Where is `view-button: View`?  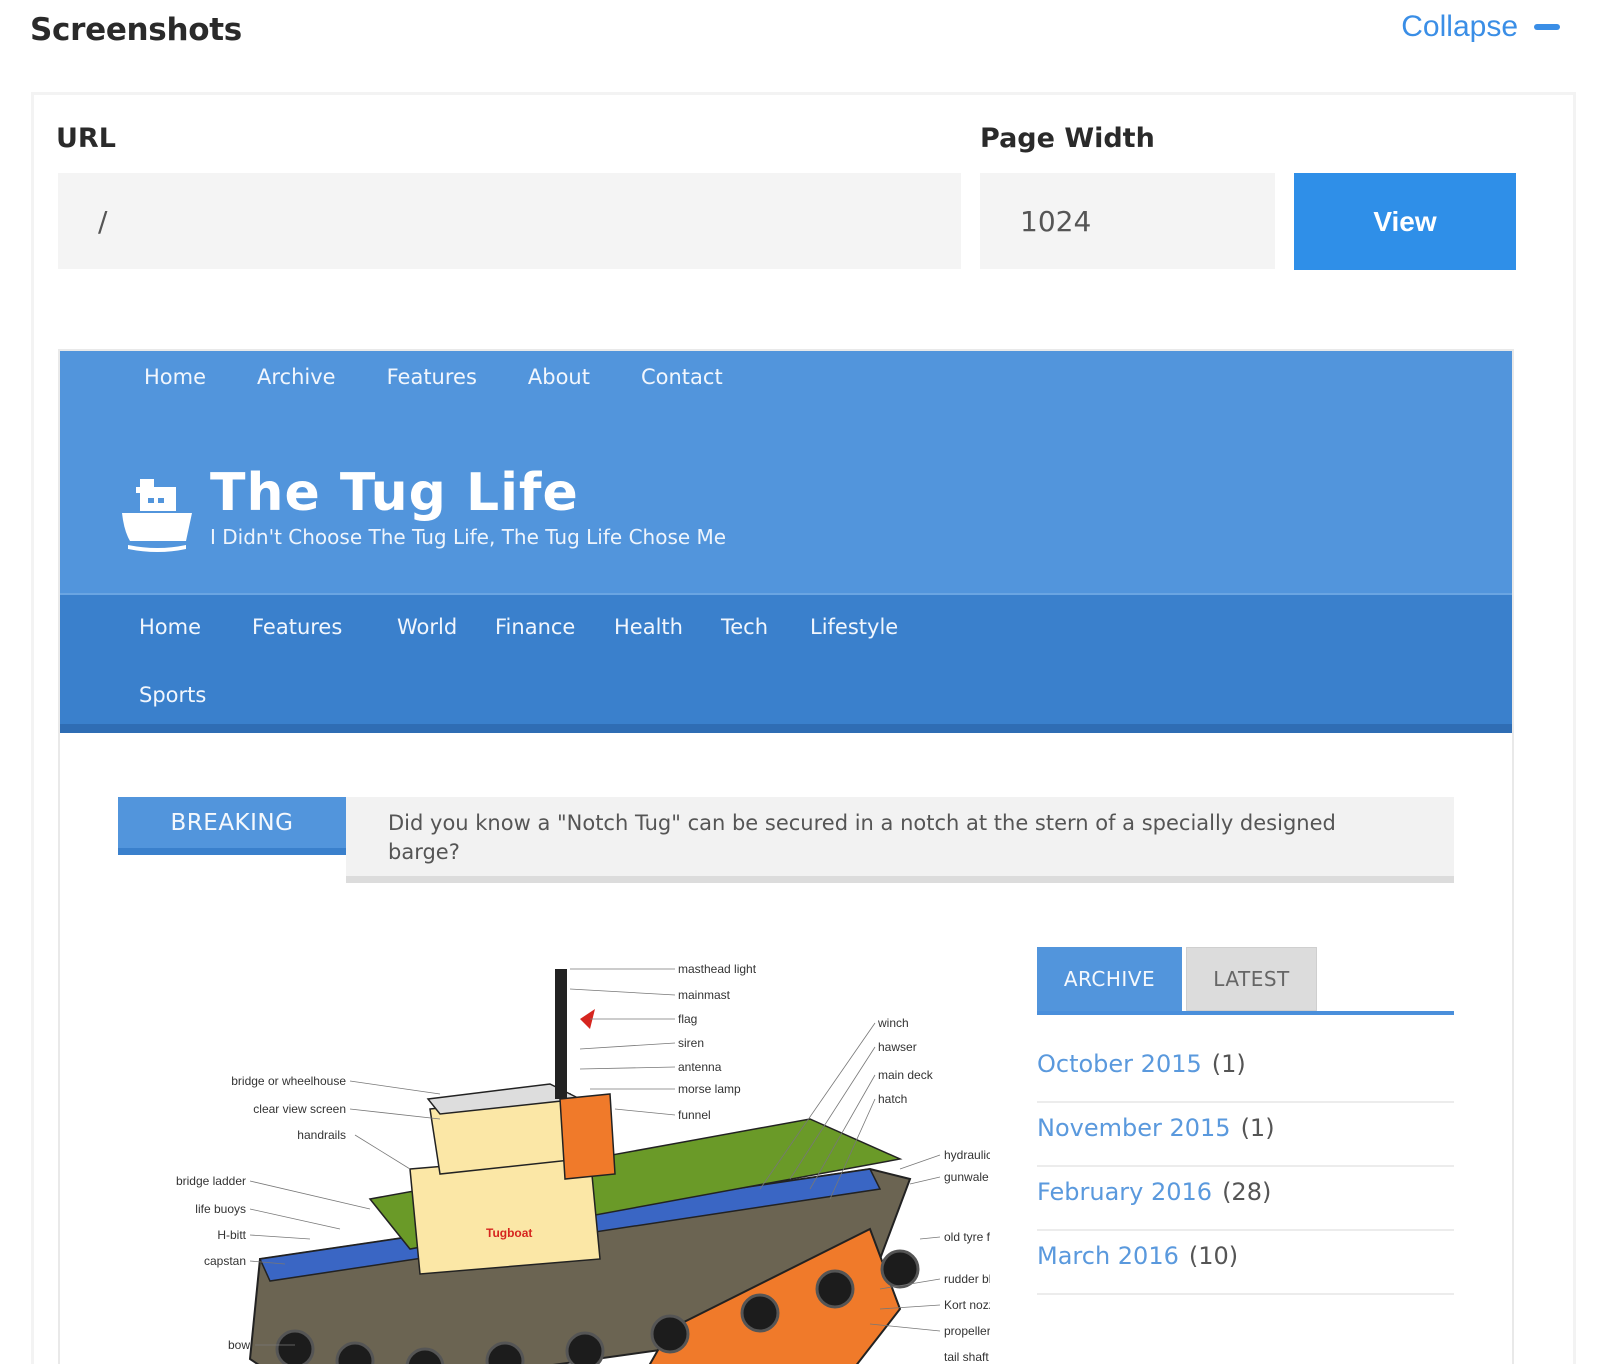
view-button: View is located at coordinates (1405, 221).